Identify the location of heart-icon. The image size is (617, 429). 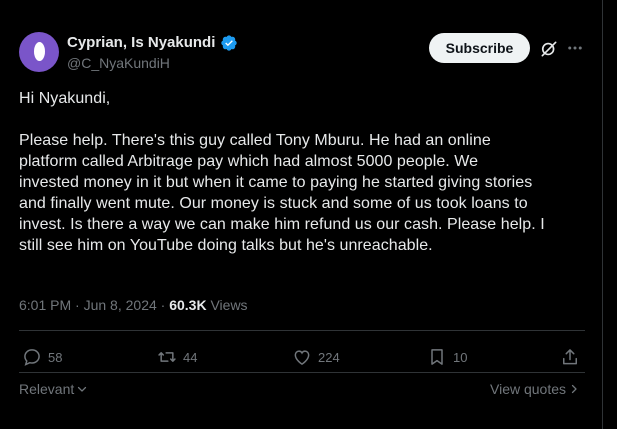
(302, 357).